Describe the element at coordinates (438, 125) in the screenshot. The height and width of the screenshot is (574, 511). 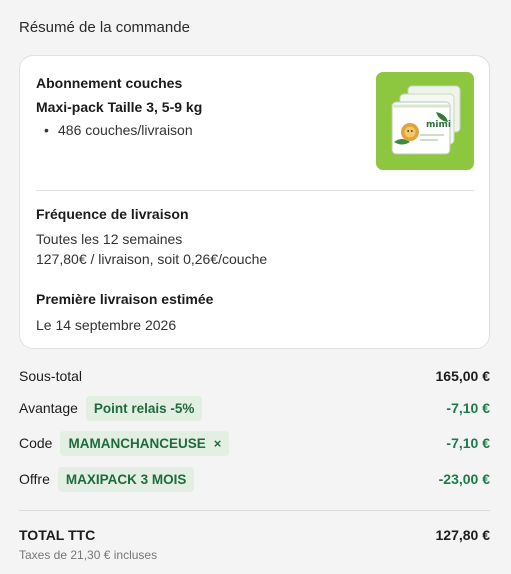
I see `brand-logo-text: mimi` at that location.